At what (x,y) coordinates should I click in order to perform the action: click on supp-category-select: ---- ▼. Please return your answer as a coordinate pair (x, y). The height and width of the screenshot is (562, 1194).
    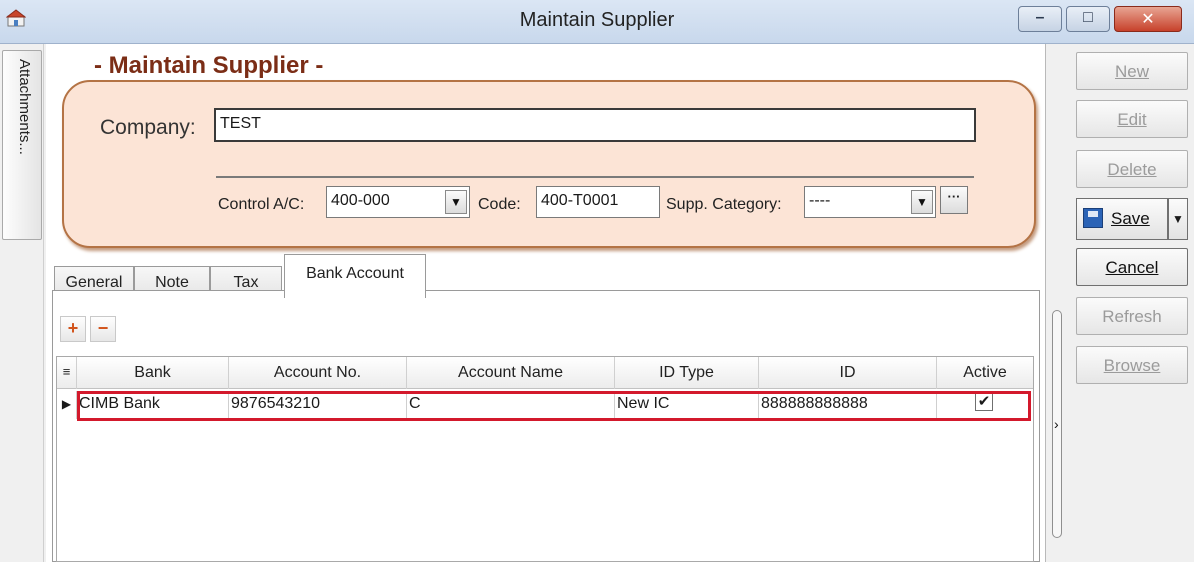
    Looking at the image, I should click on (870, 202).